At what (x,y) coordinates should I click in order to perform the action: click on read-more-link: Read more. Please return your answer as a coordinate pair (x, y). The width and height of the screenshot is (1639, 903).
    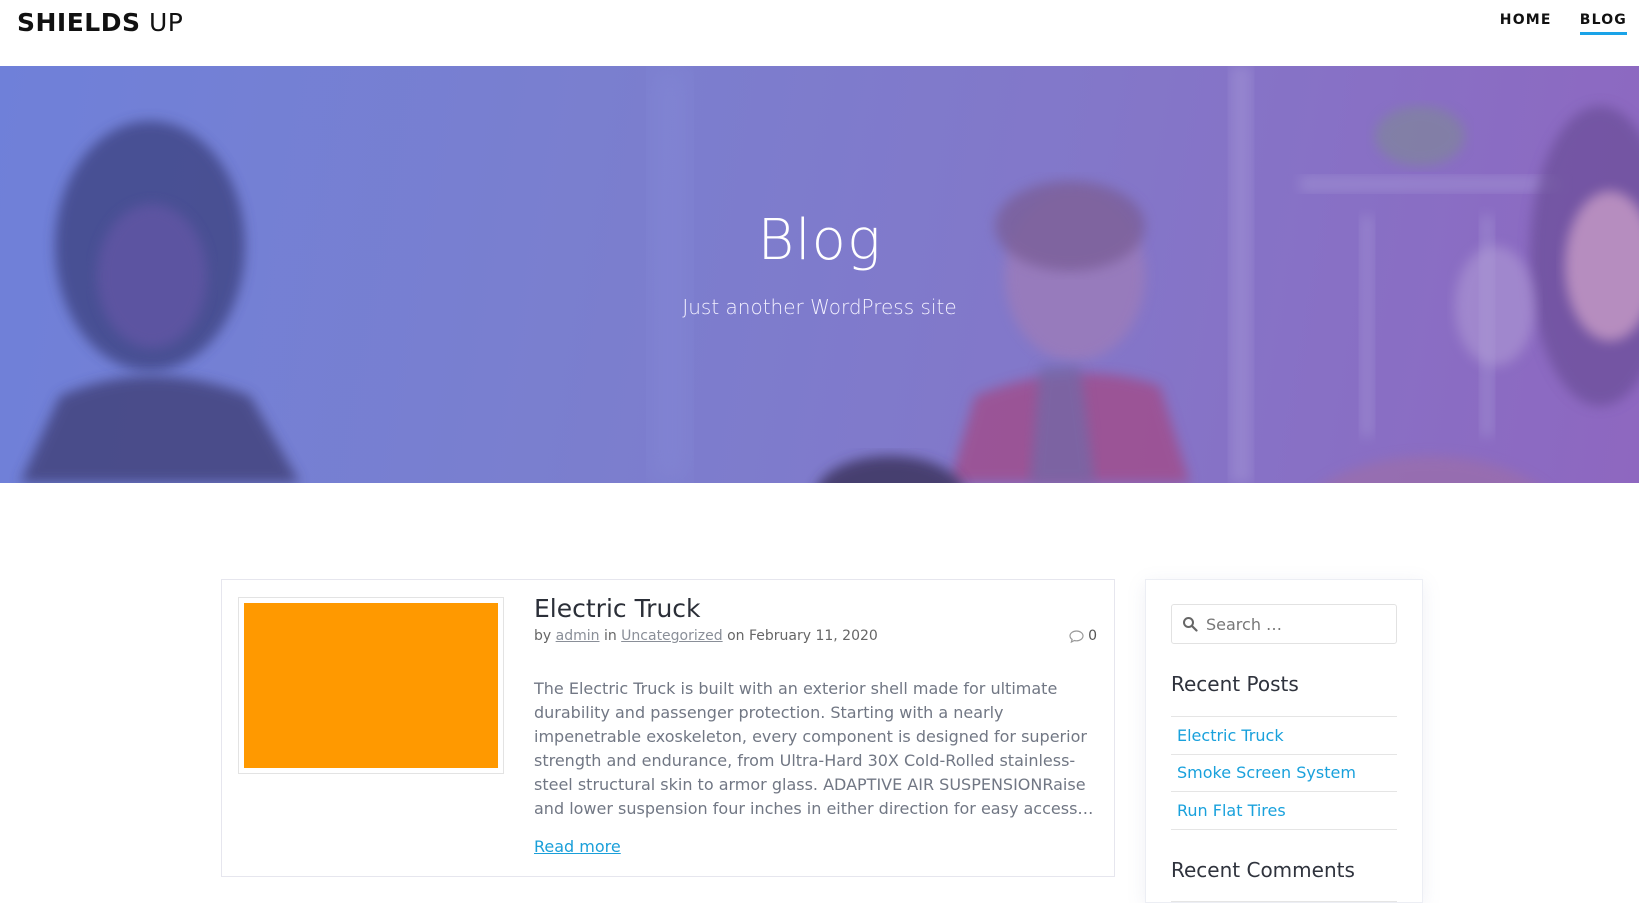
    Looking at the image, I should click on (577, 846).